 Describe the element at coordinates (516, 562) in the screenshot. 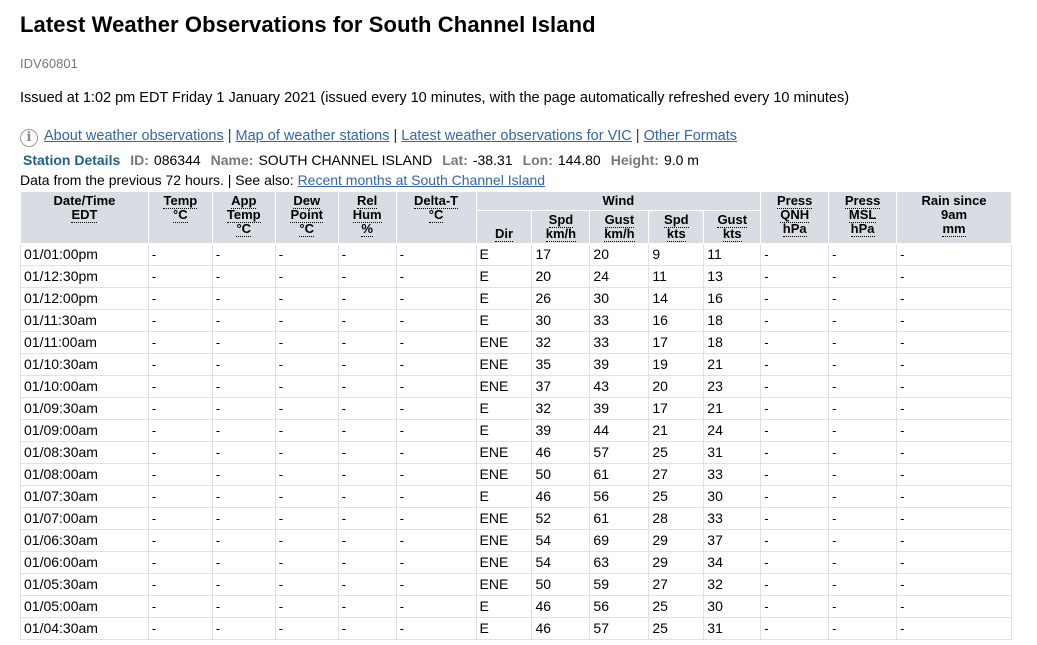

I see `table-row: 01/06:00am - - - - - ENE 54 63 29 34- - -` at that location.